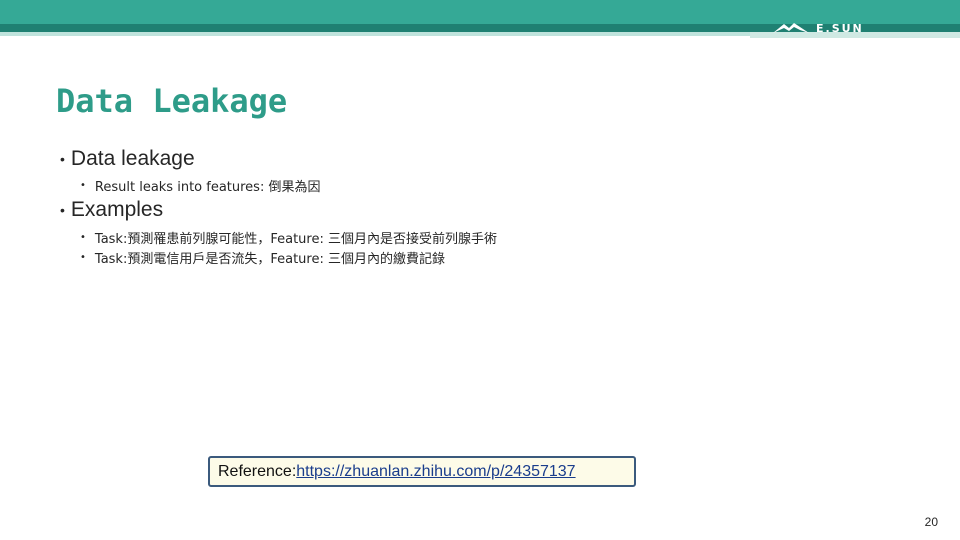 The height and width of the screenshot is (540, 960). Describe the element at coordinates (375, 34) in the screenshot. I see `header-bar-light-stripe` at that location.